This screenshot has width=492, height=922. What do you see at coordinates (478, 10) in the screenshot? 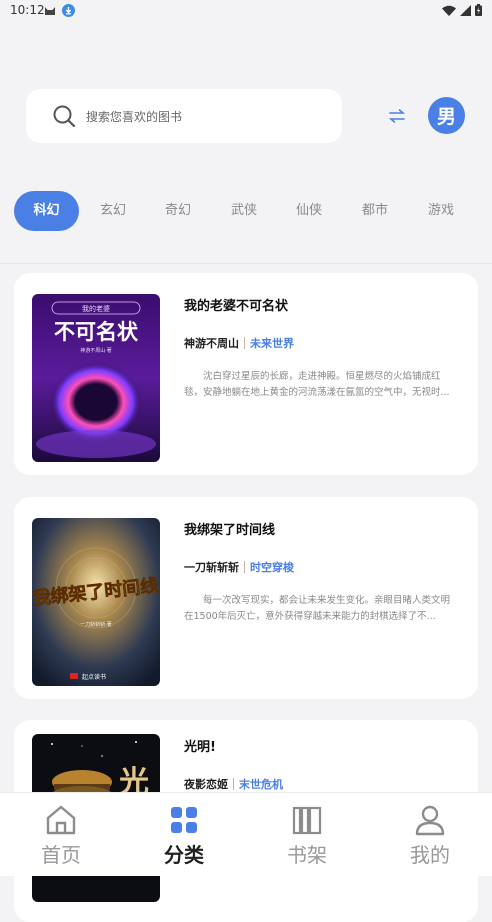
I see `battery-icon` at bounding box center [478, 10].